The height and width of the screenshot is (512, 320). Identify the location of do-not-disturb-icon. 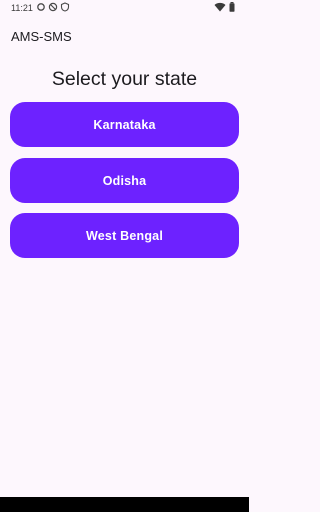
(53, 7).